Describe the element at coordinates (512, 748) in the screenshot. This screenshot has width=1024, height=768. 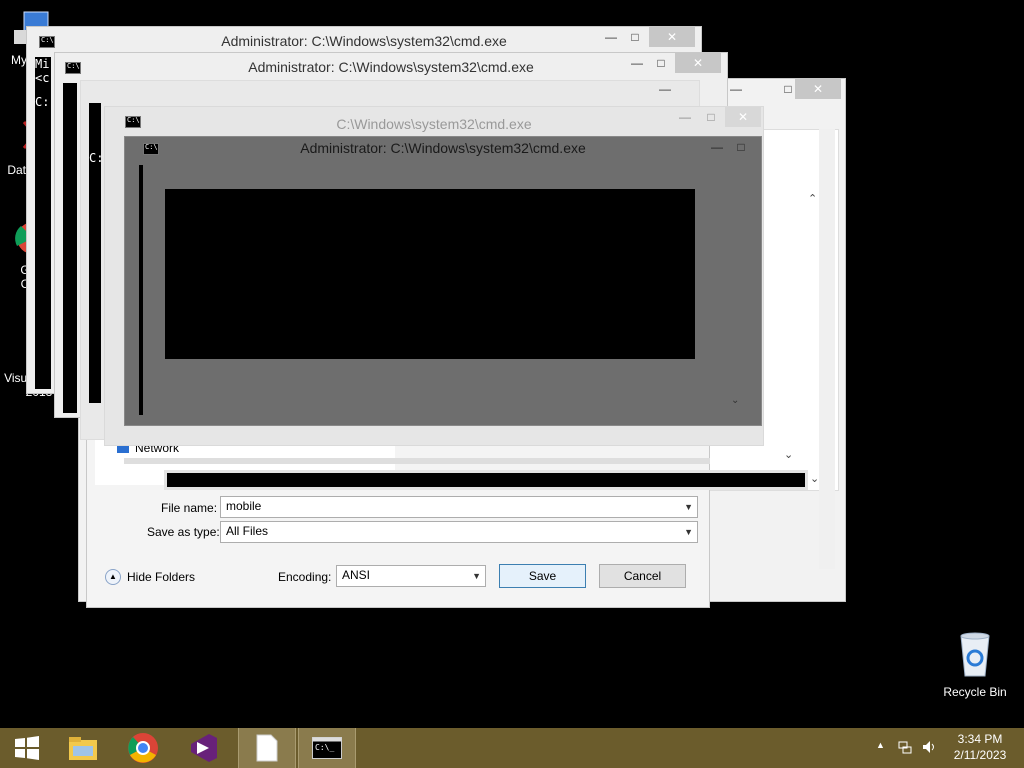
I see `taskbar: C:\_ ▲ 3:34 PM 2/11/2023` at that location.